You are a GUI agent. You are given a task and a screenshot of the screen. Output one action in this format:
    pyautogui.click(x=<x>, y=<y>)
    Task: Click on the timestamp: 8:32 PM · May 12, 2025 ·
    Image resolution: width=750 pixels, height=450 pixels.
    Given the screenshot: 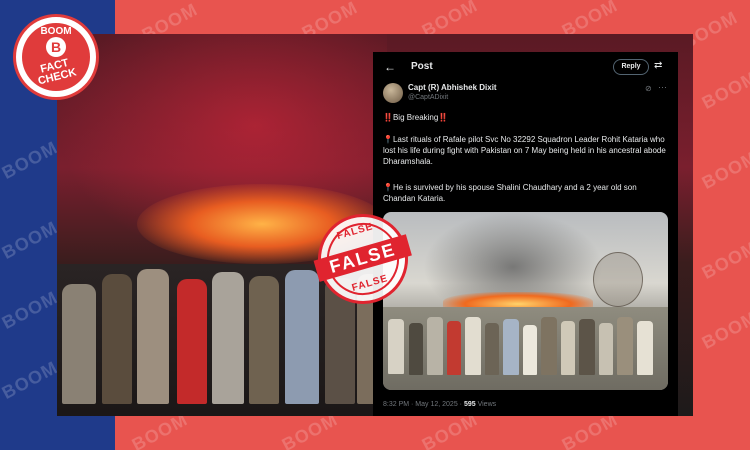 What is the action you would take?
    pyautogui.click(x=422, y=404)
    